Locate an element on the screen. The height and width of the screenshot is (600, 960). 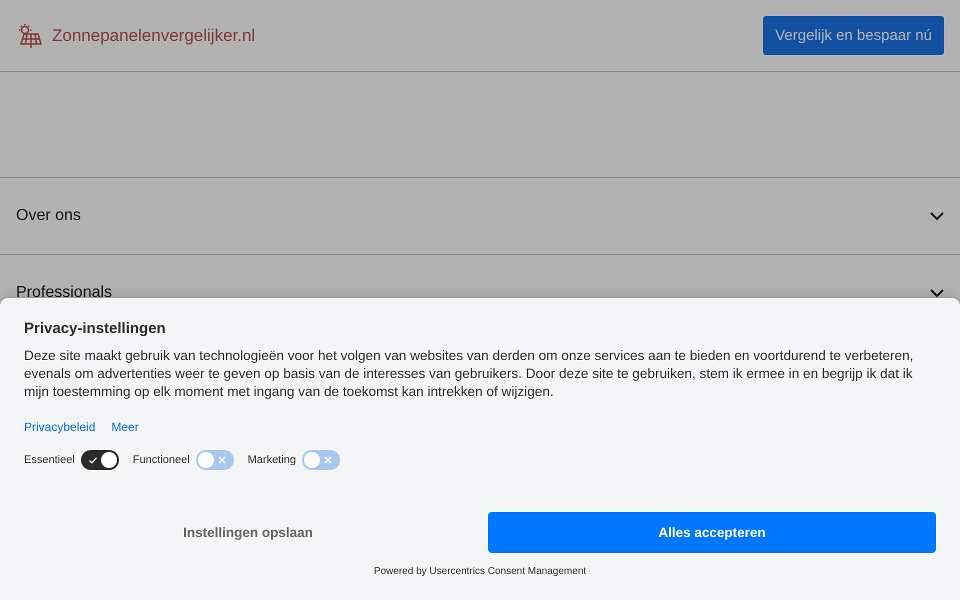
compare-button: Vergelijk en bespaar nú is located at coordinates (853, 35).